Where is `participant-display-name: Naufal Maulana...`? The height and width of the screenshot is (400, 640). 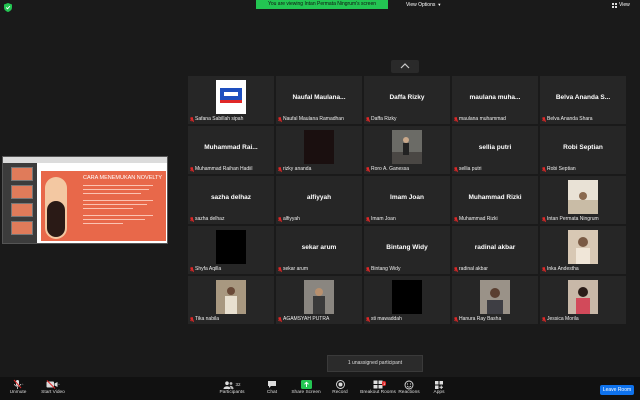 participant-display-name: Naufal Maulana... is located at coordinates (319, 97).